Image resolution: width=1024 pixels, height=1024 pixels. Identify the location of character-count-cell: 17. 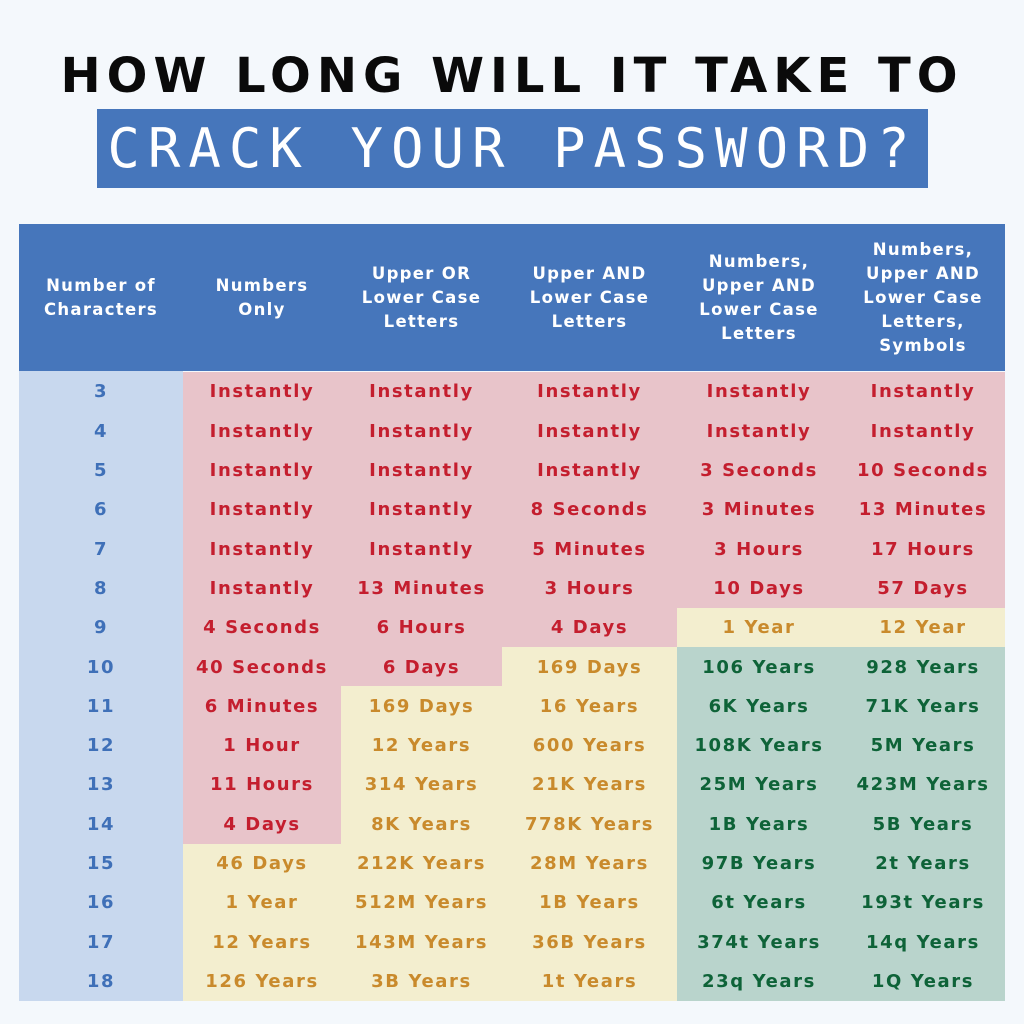
(101, 942).